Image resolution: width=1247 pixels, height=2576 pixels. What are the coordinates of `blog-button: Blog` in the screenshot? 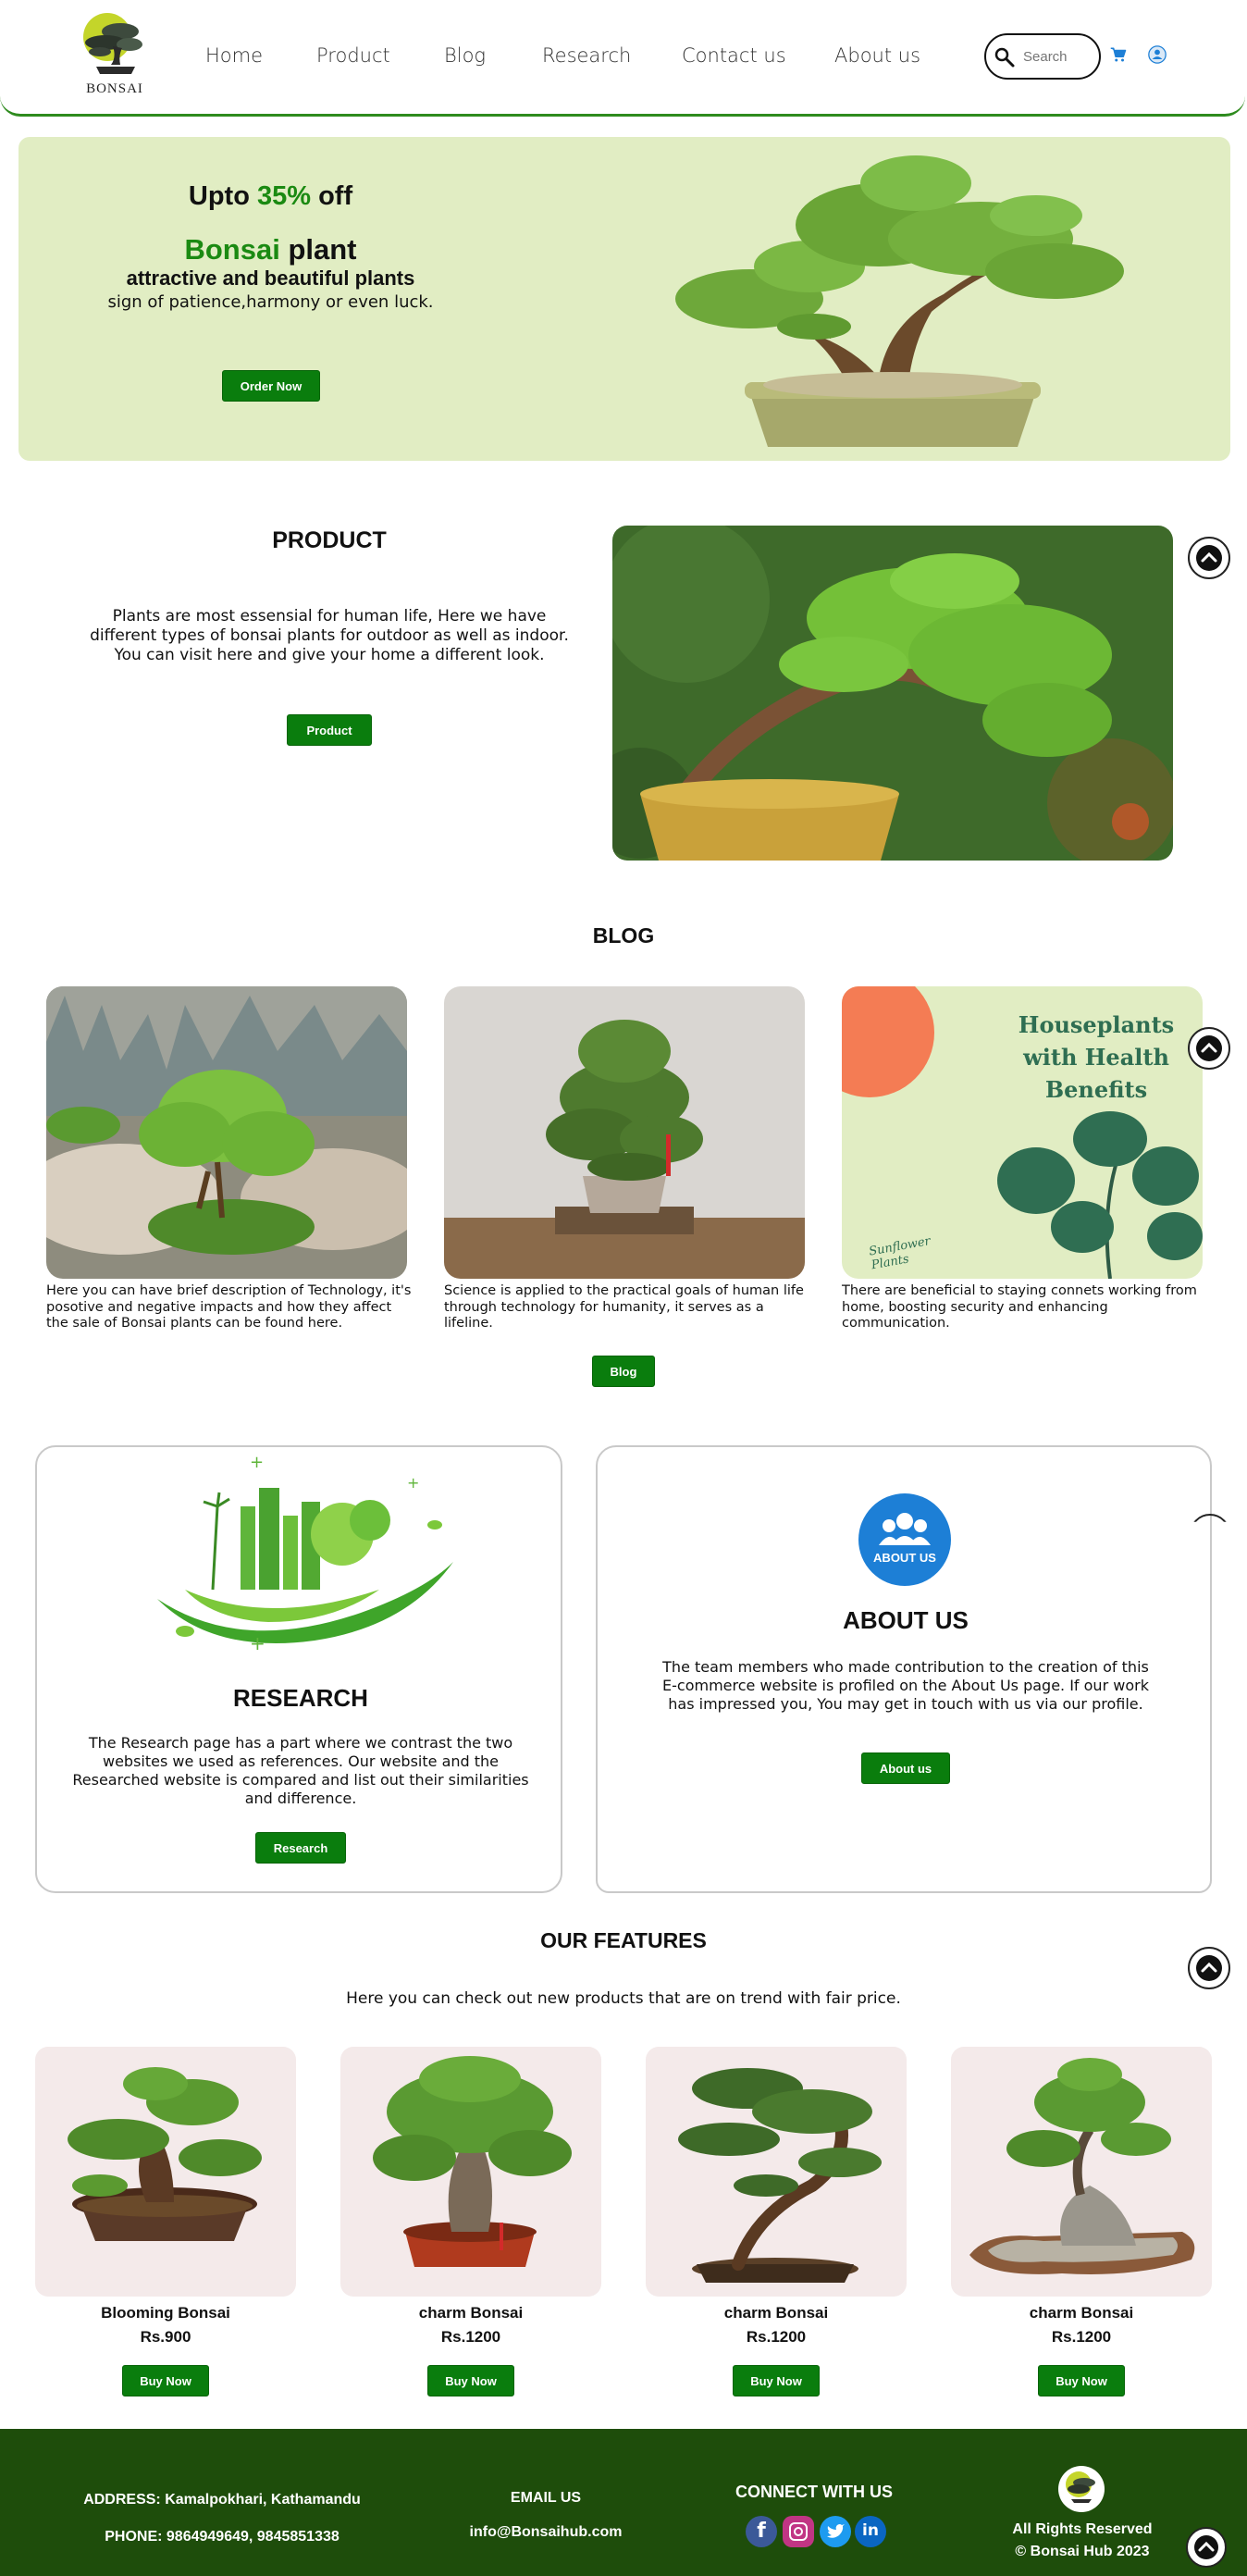 It's located at (623, 1371).